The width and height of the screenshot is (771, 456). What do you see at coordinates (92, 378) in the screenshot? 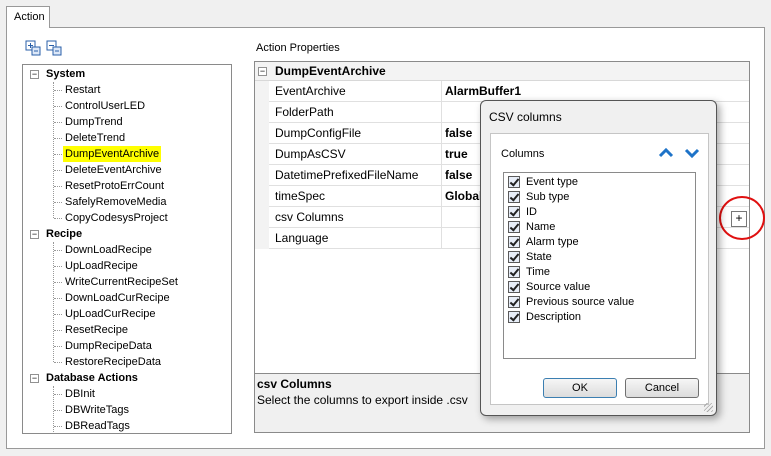
I see `tree-group-database-actions: Database Actions` at bounding box center [92, 378].